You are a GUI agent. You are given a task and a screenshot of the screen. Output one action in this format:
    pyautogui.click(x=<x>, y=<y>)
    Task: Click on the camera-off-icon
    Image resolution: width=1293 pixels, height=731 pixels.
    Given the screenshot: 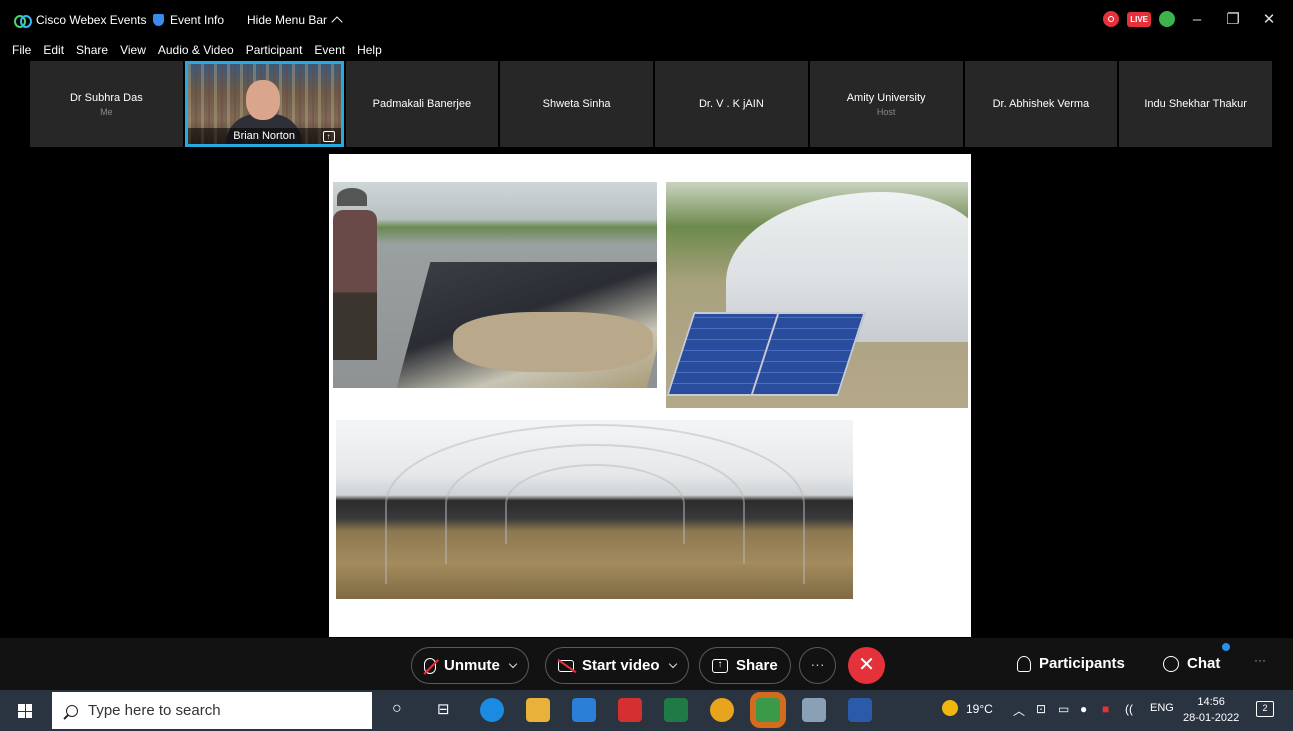 What is the action you would take?
    pyautogui.click(x=566, y=665)
    